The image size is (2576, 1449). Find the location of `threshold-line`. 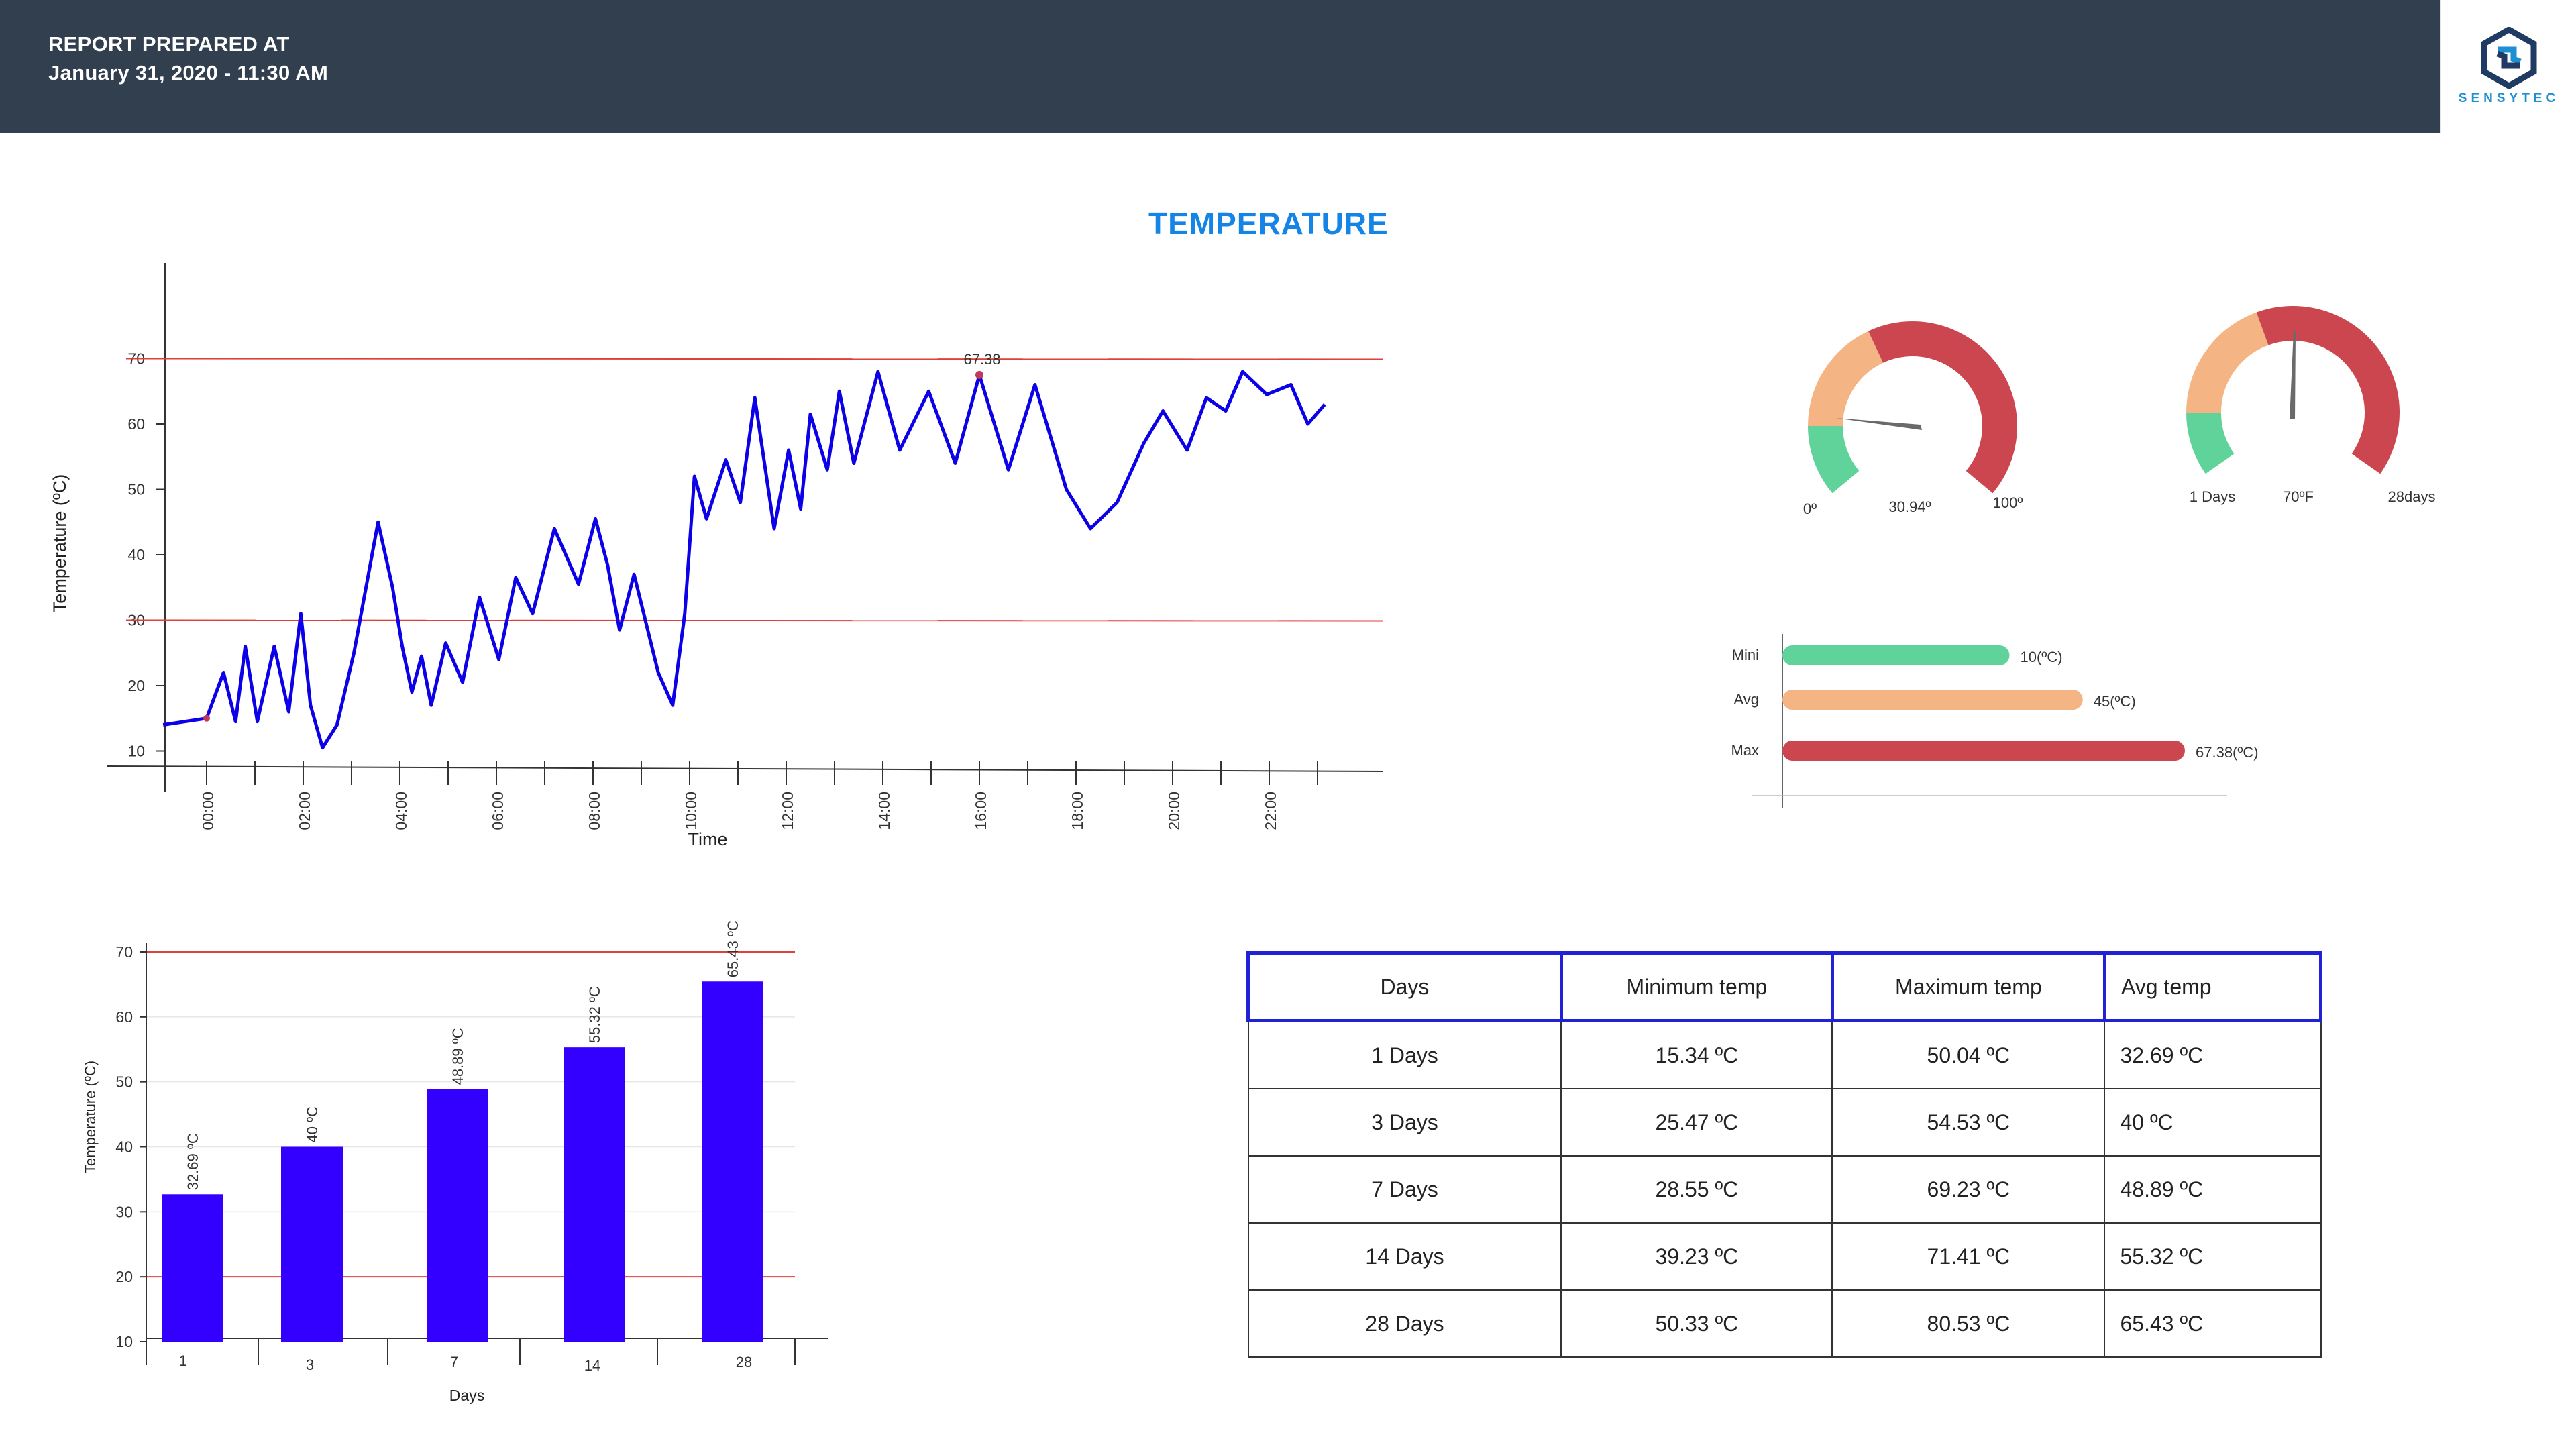

threshold-line is located at coordinates (754, 359).